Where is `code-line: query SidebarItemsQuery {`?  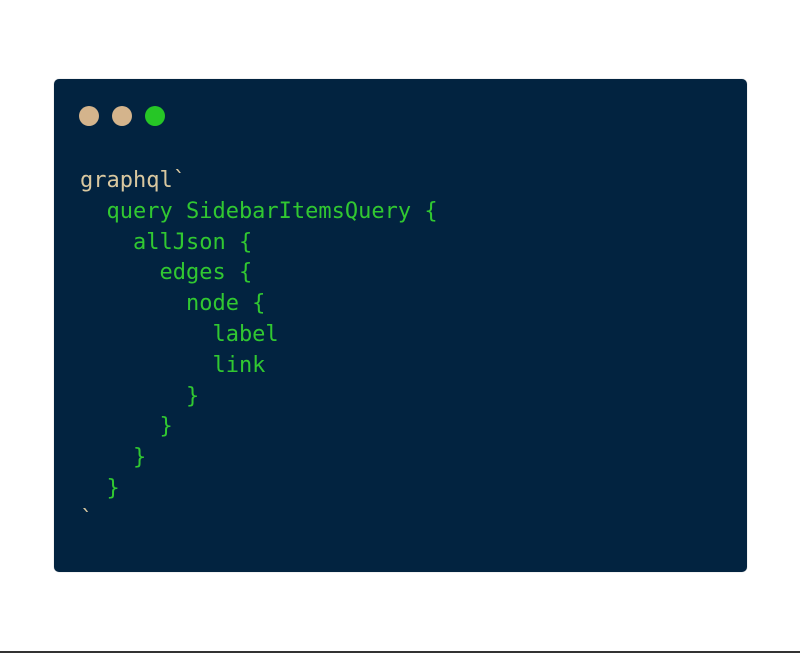
code-line: query SidebarItemsQuery { is located at coordinates (259, 211).